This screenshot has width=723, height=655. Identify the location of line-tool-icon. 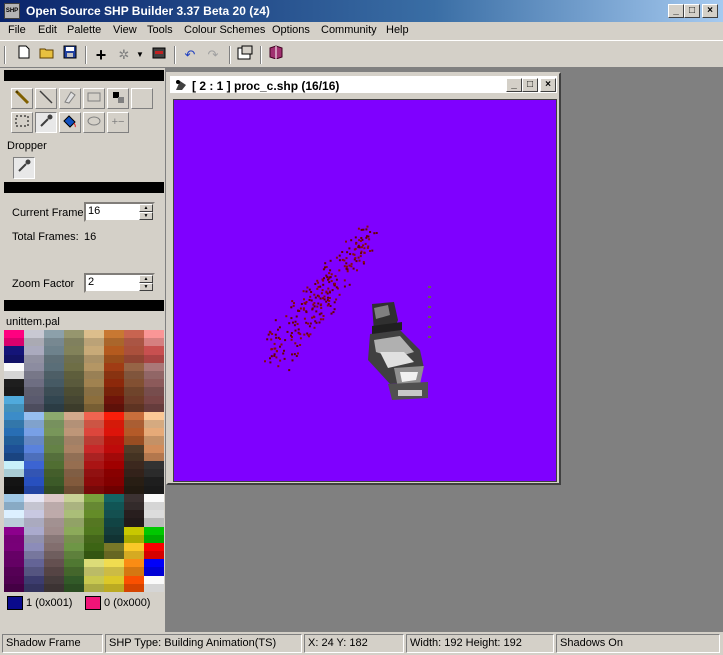
(46, 98).